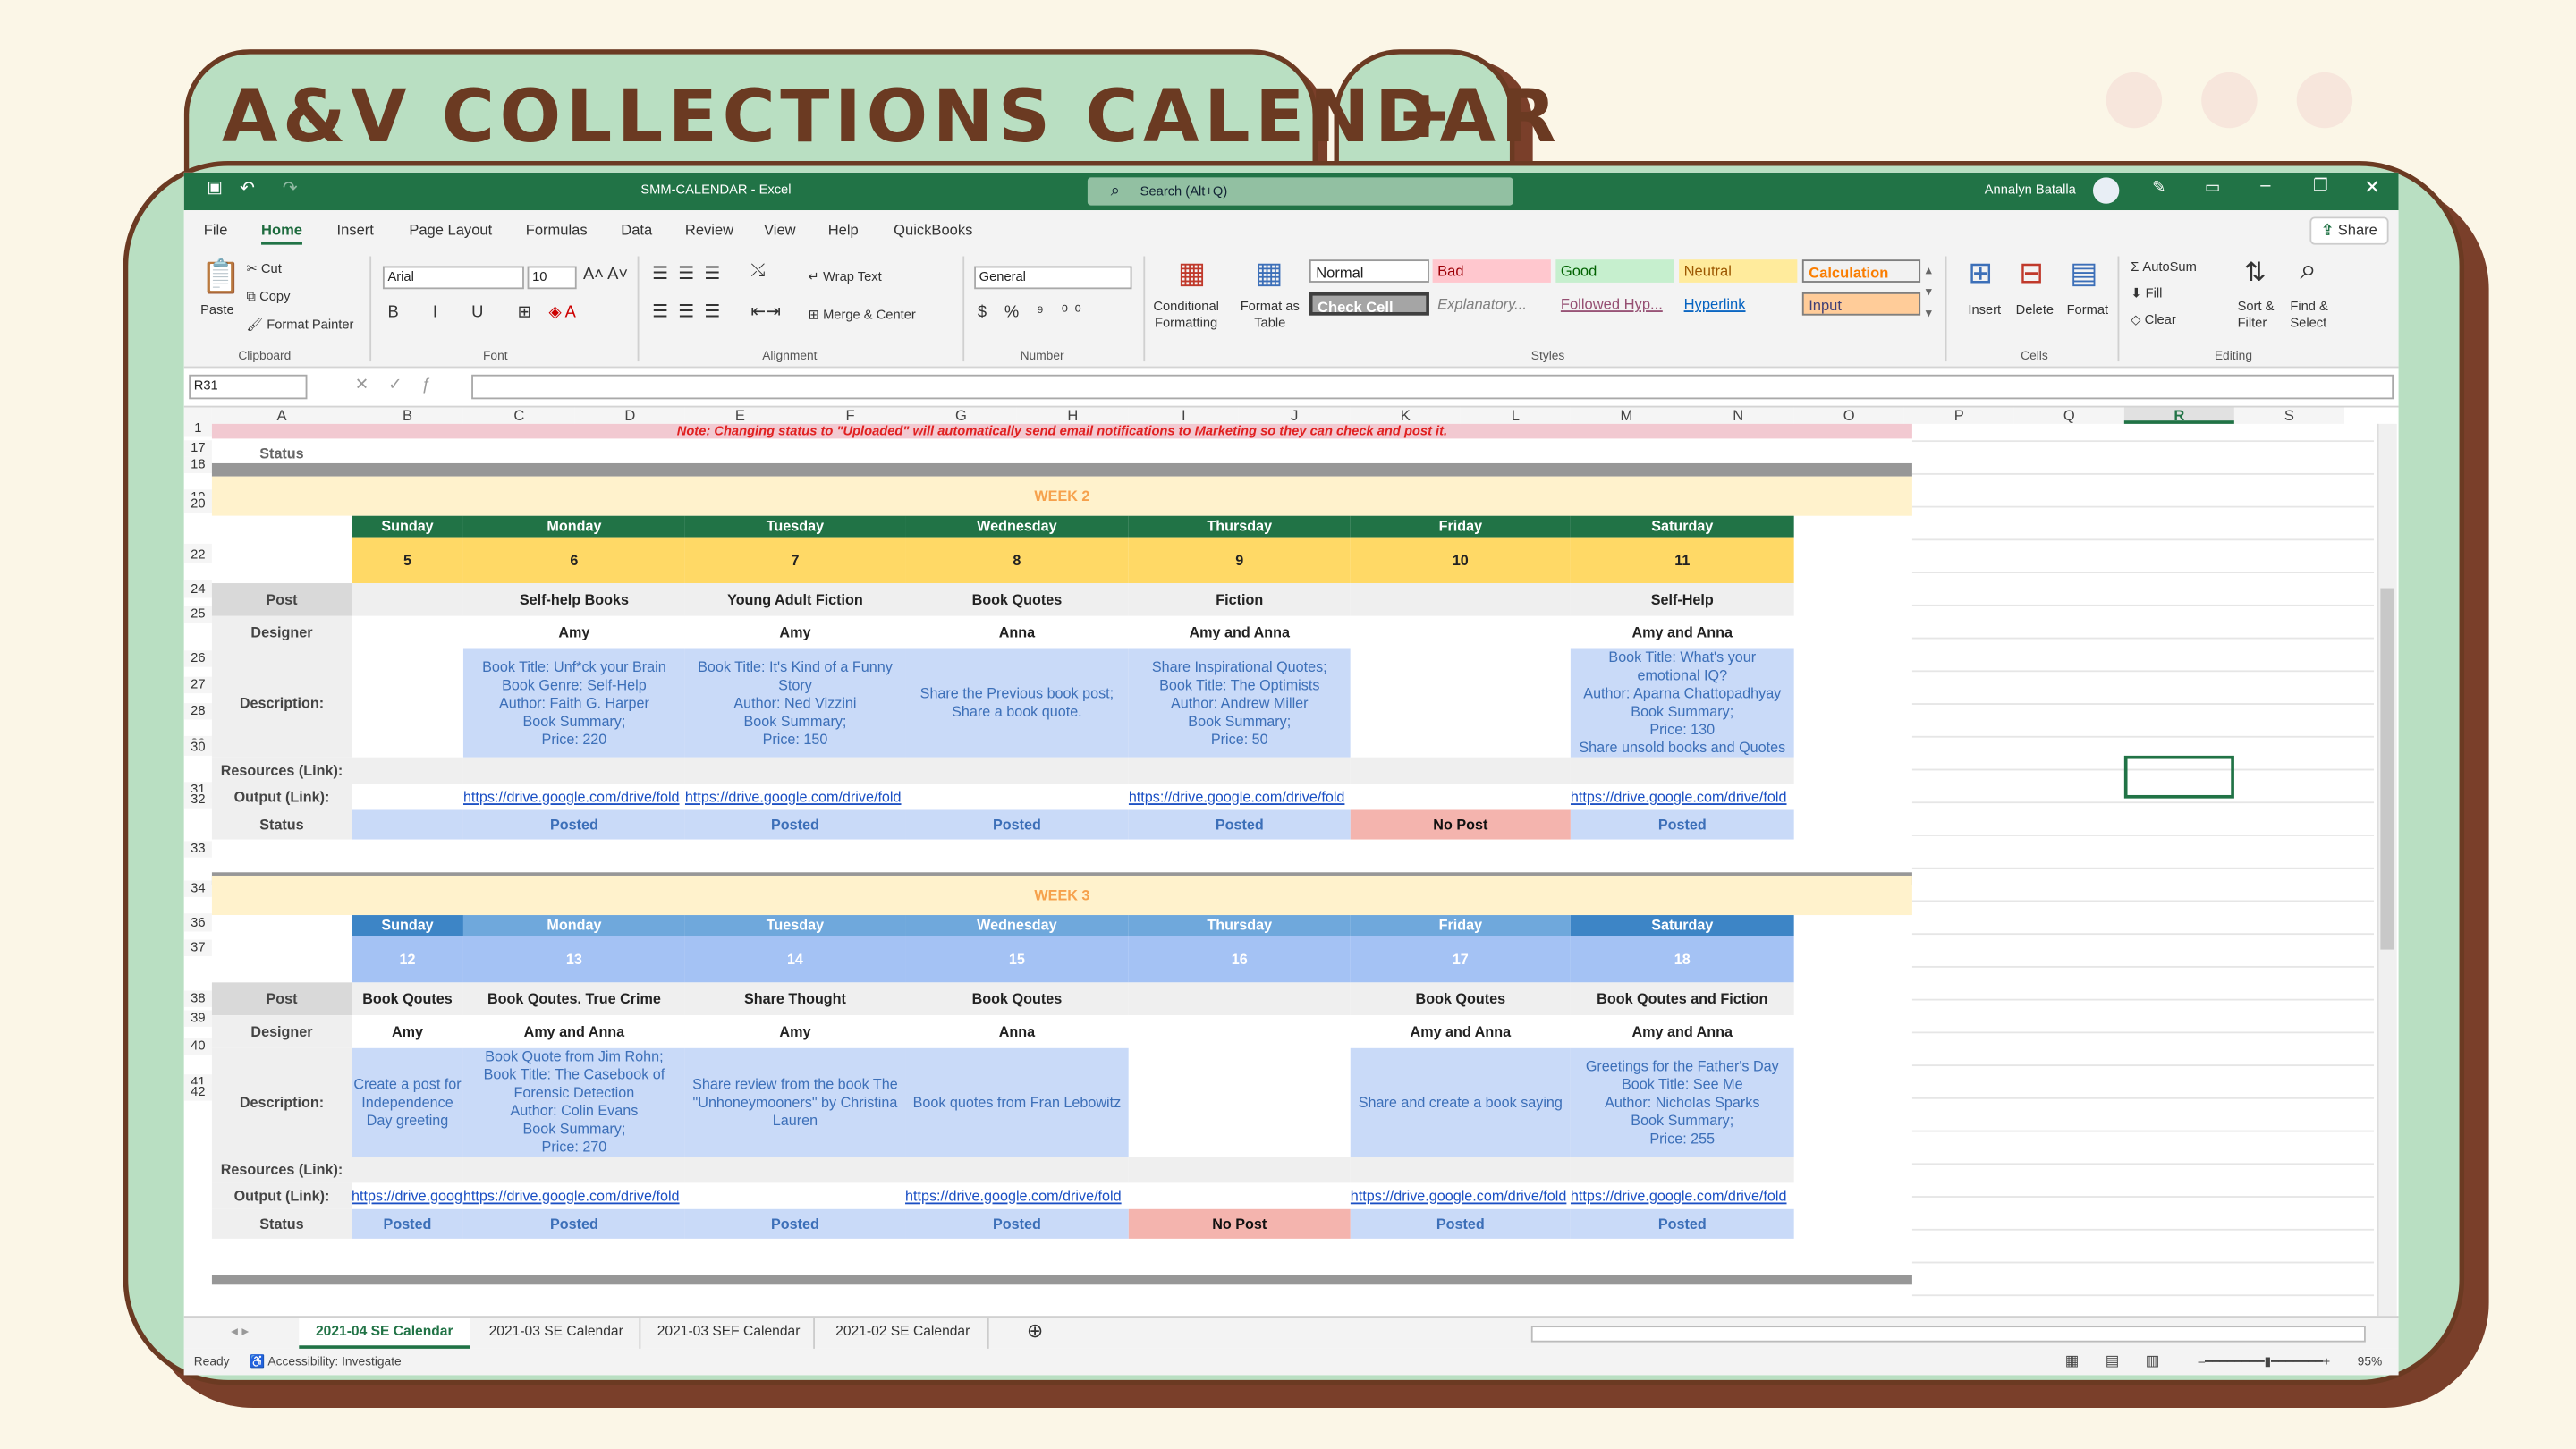 The height and width of the screenshot is (1449, 2576). I want to click on menu-view: View, so click(780, 230).